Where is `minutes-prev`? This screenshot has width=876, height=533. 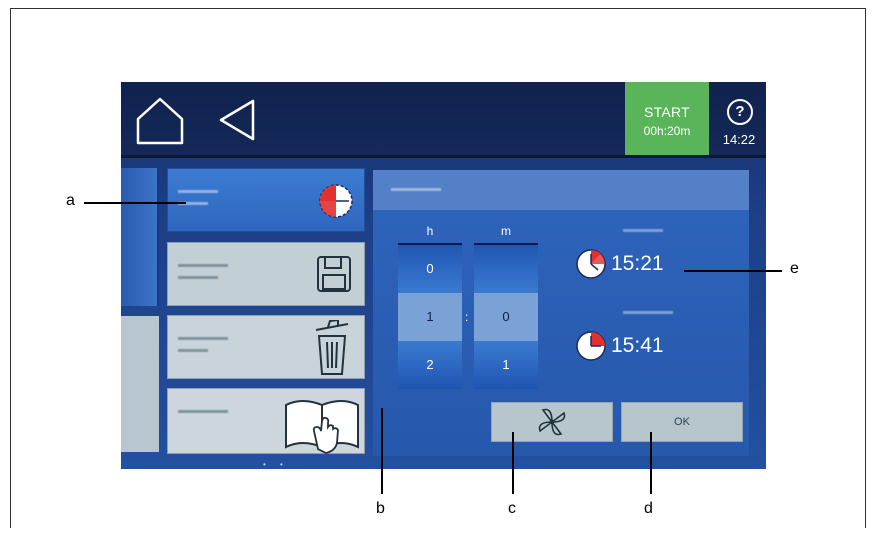 minutes-prev is located at coordinates (506, 269).